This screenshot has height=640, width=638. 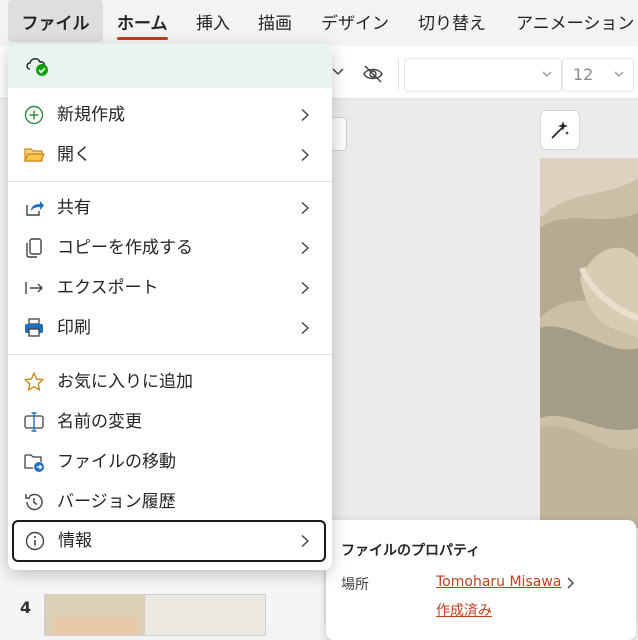 I want to click on menu-item-version-history: バージョン履歴, so click(x=170, y=502).